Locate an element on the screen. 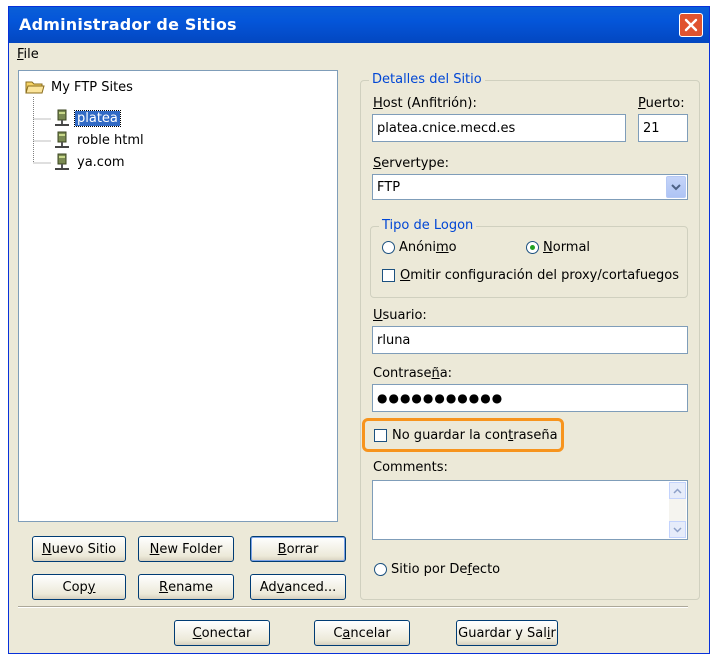  comments-textarea is located at coordinates (530, 510).